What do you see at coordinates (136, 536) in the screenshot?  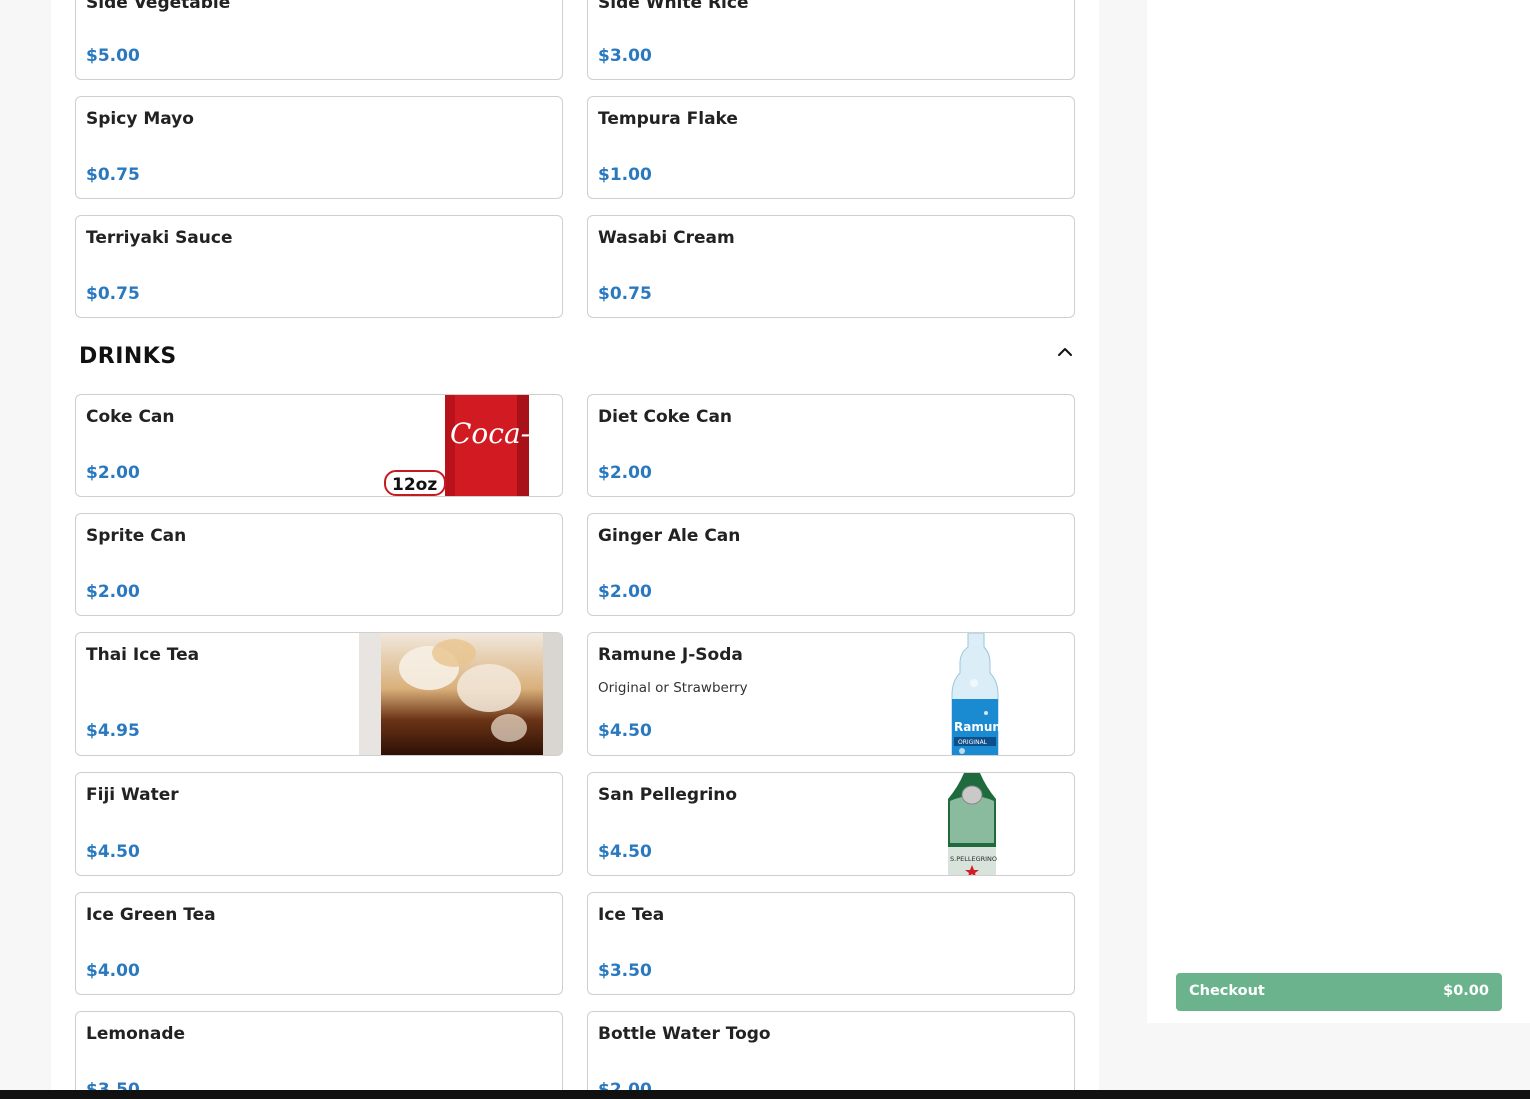 I see `item-name: Sprite Can` at bounding box center [136, 536].